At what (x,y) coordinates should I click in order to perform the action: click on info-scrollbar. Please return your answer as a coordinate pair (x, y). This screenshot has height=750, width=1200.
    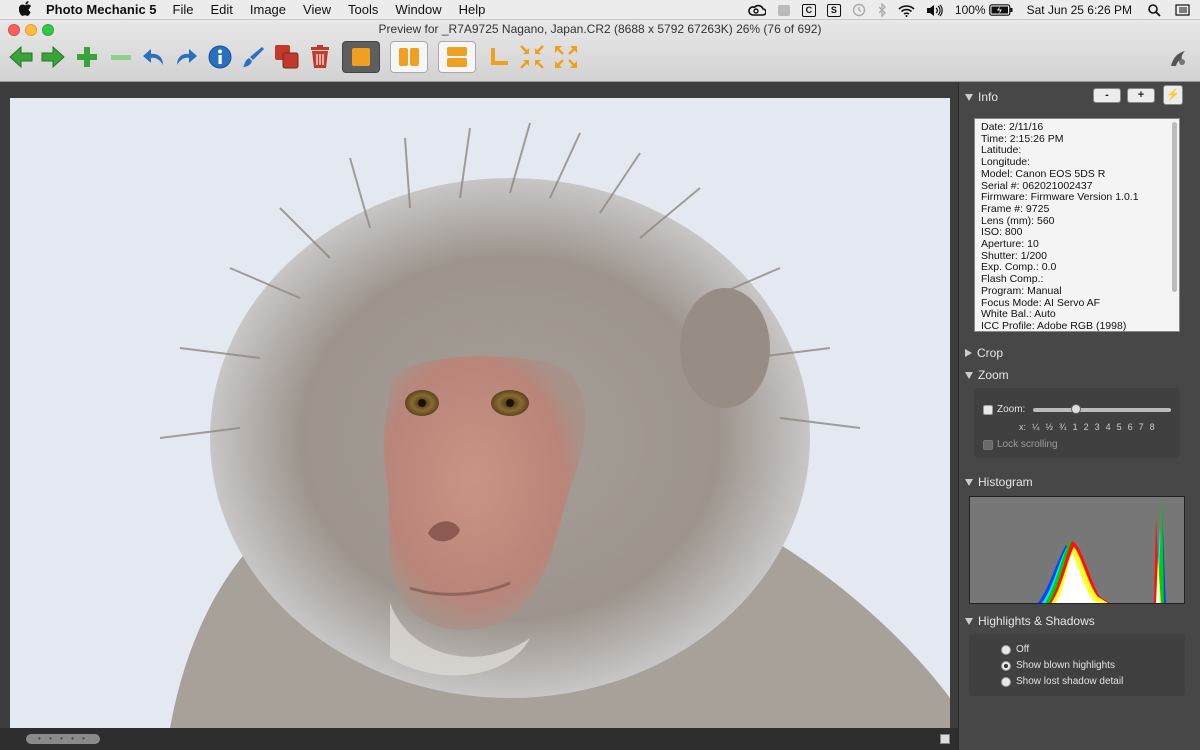
    Looking at the image, I should click on (1174, 207).